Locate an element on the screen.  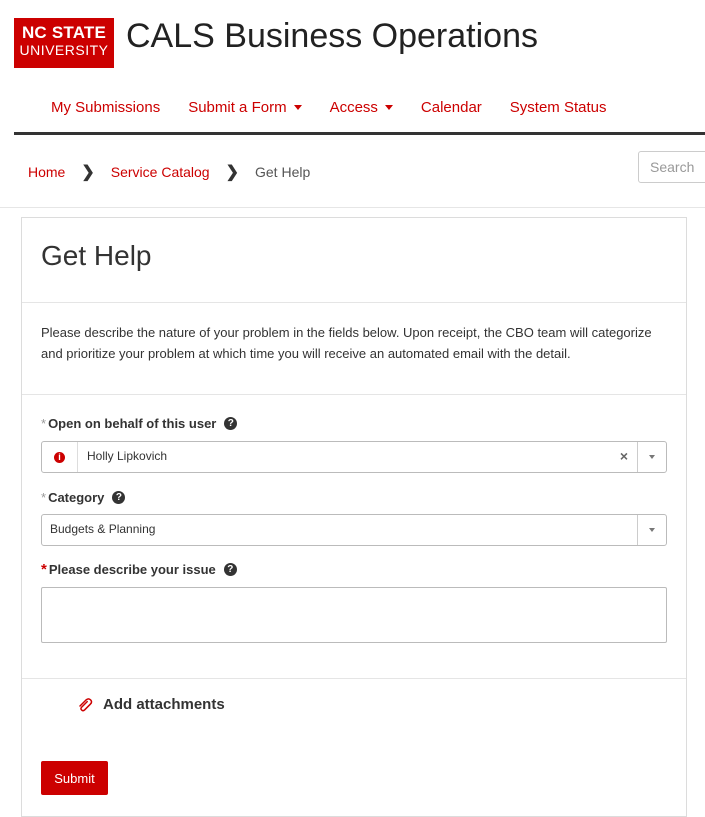
breadcrumb-home: Home is located at coordinates (46, 172).